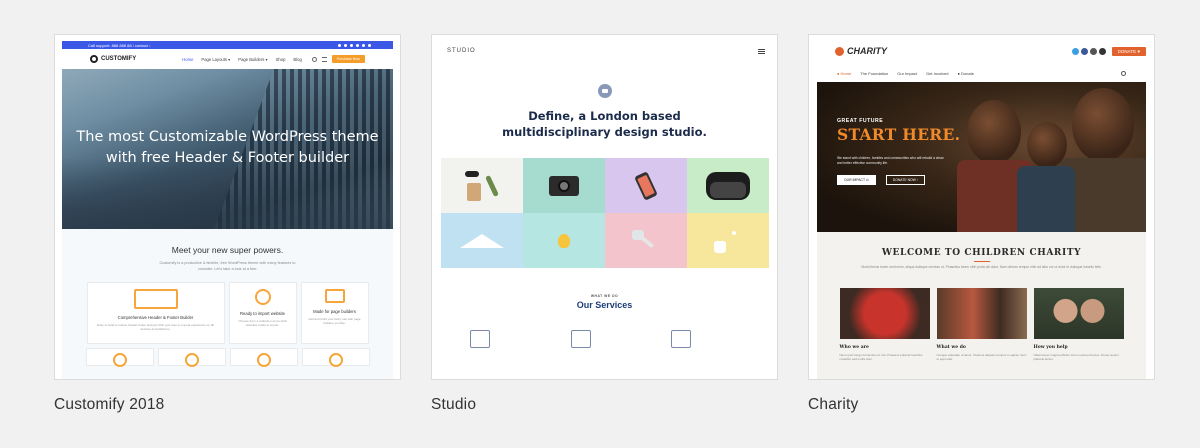  I want to click on hero-eyebrow: GREAT FUTURE, so click(860, 121).